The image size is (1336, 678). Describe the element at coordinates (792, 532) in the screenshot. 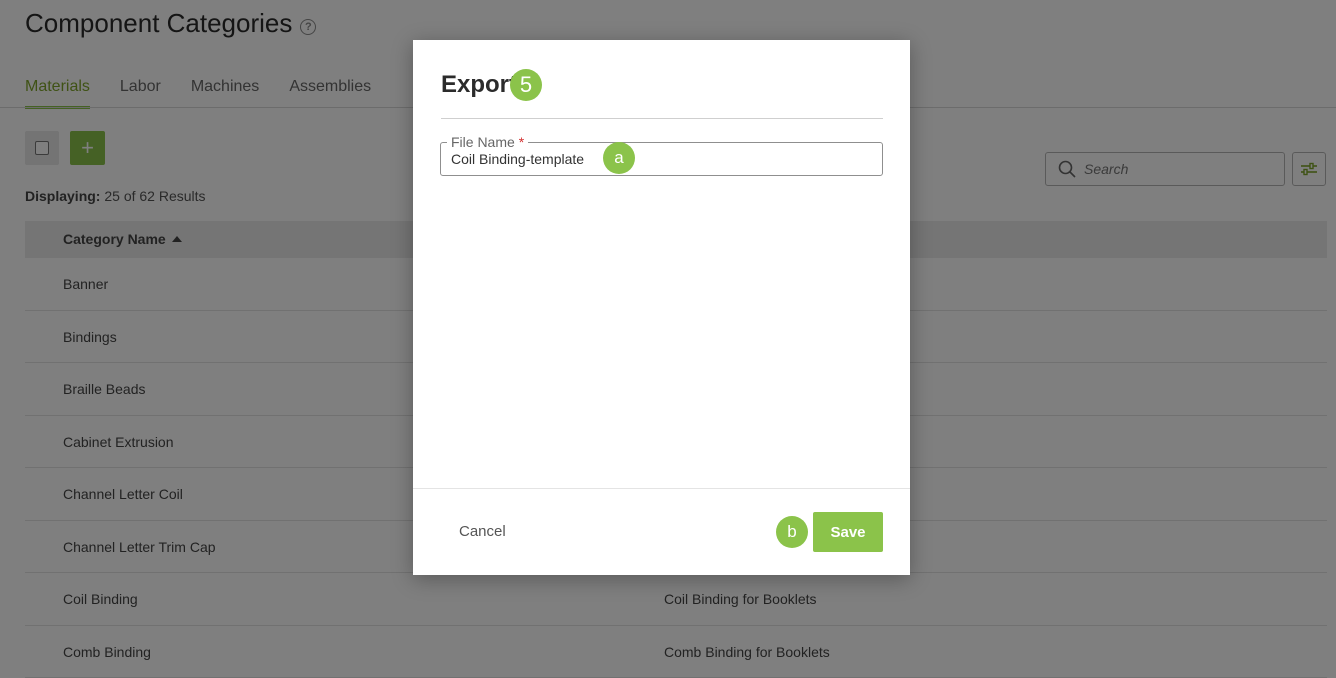

I see `callout-badge-b: b` at that location.